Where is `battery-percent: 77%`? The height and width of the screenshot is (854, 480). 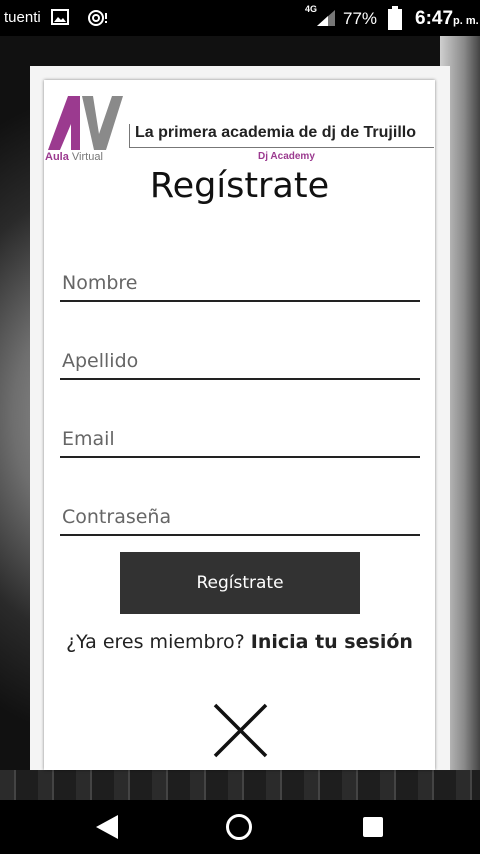
battery-percent: 77% is located at coordinates (360, 18).